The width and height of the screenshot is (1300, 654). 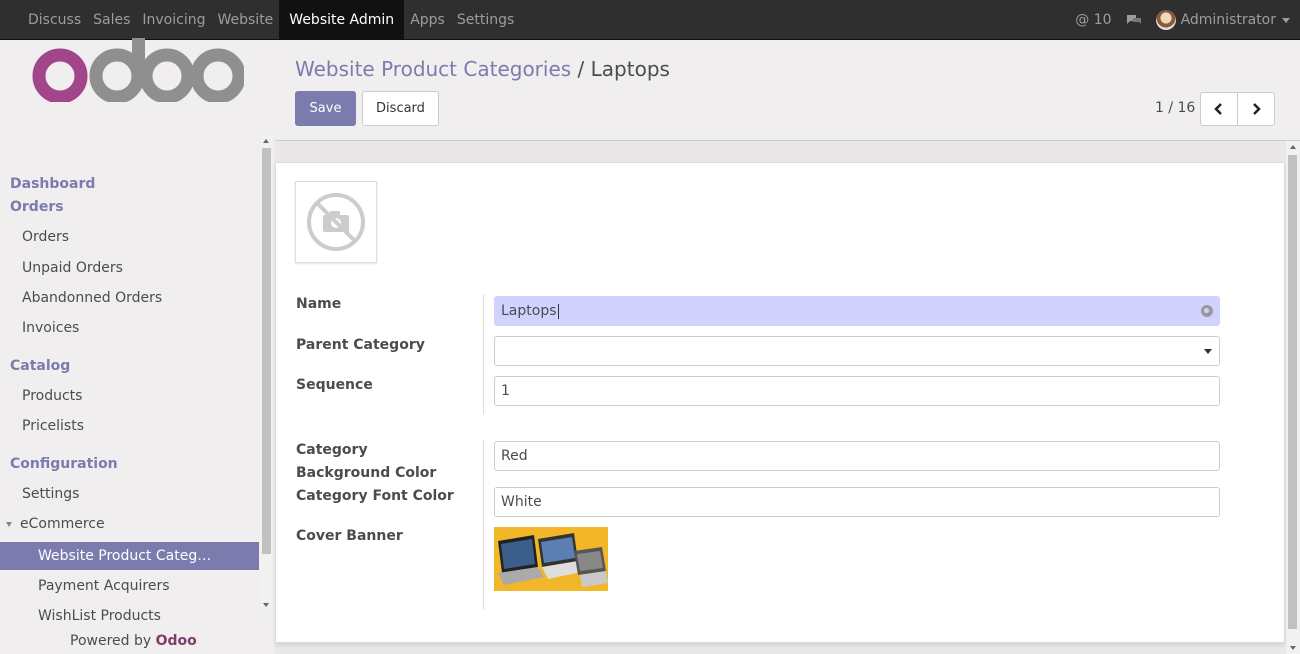 What do you see at coordinates (529, 311) in the screenshot?
I see `name-input-value: Laptops` at bounding box center [529, 311].